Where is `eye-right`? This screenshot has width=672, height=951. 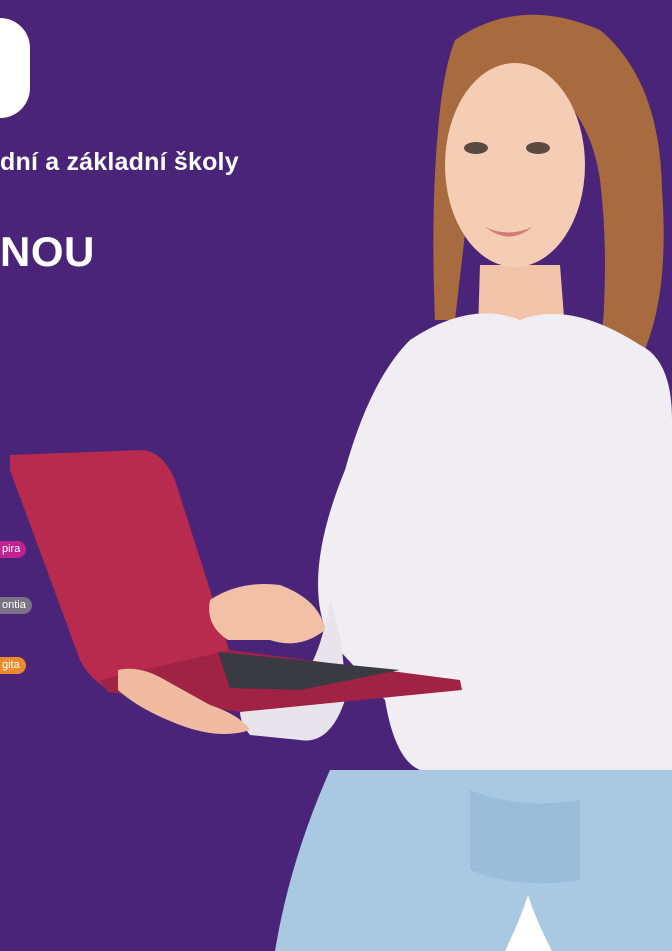 eye-right is located at coordinates (538, 148).